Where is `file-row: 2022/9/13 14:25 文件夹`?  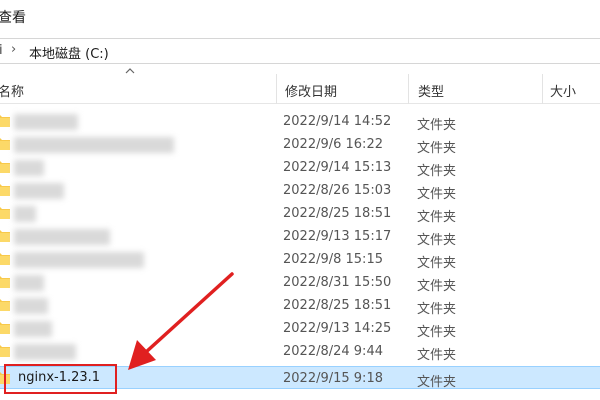 file-row: 2022/9/13 14:25 文件夹 is located at coordinates (300, 328).